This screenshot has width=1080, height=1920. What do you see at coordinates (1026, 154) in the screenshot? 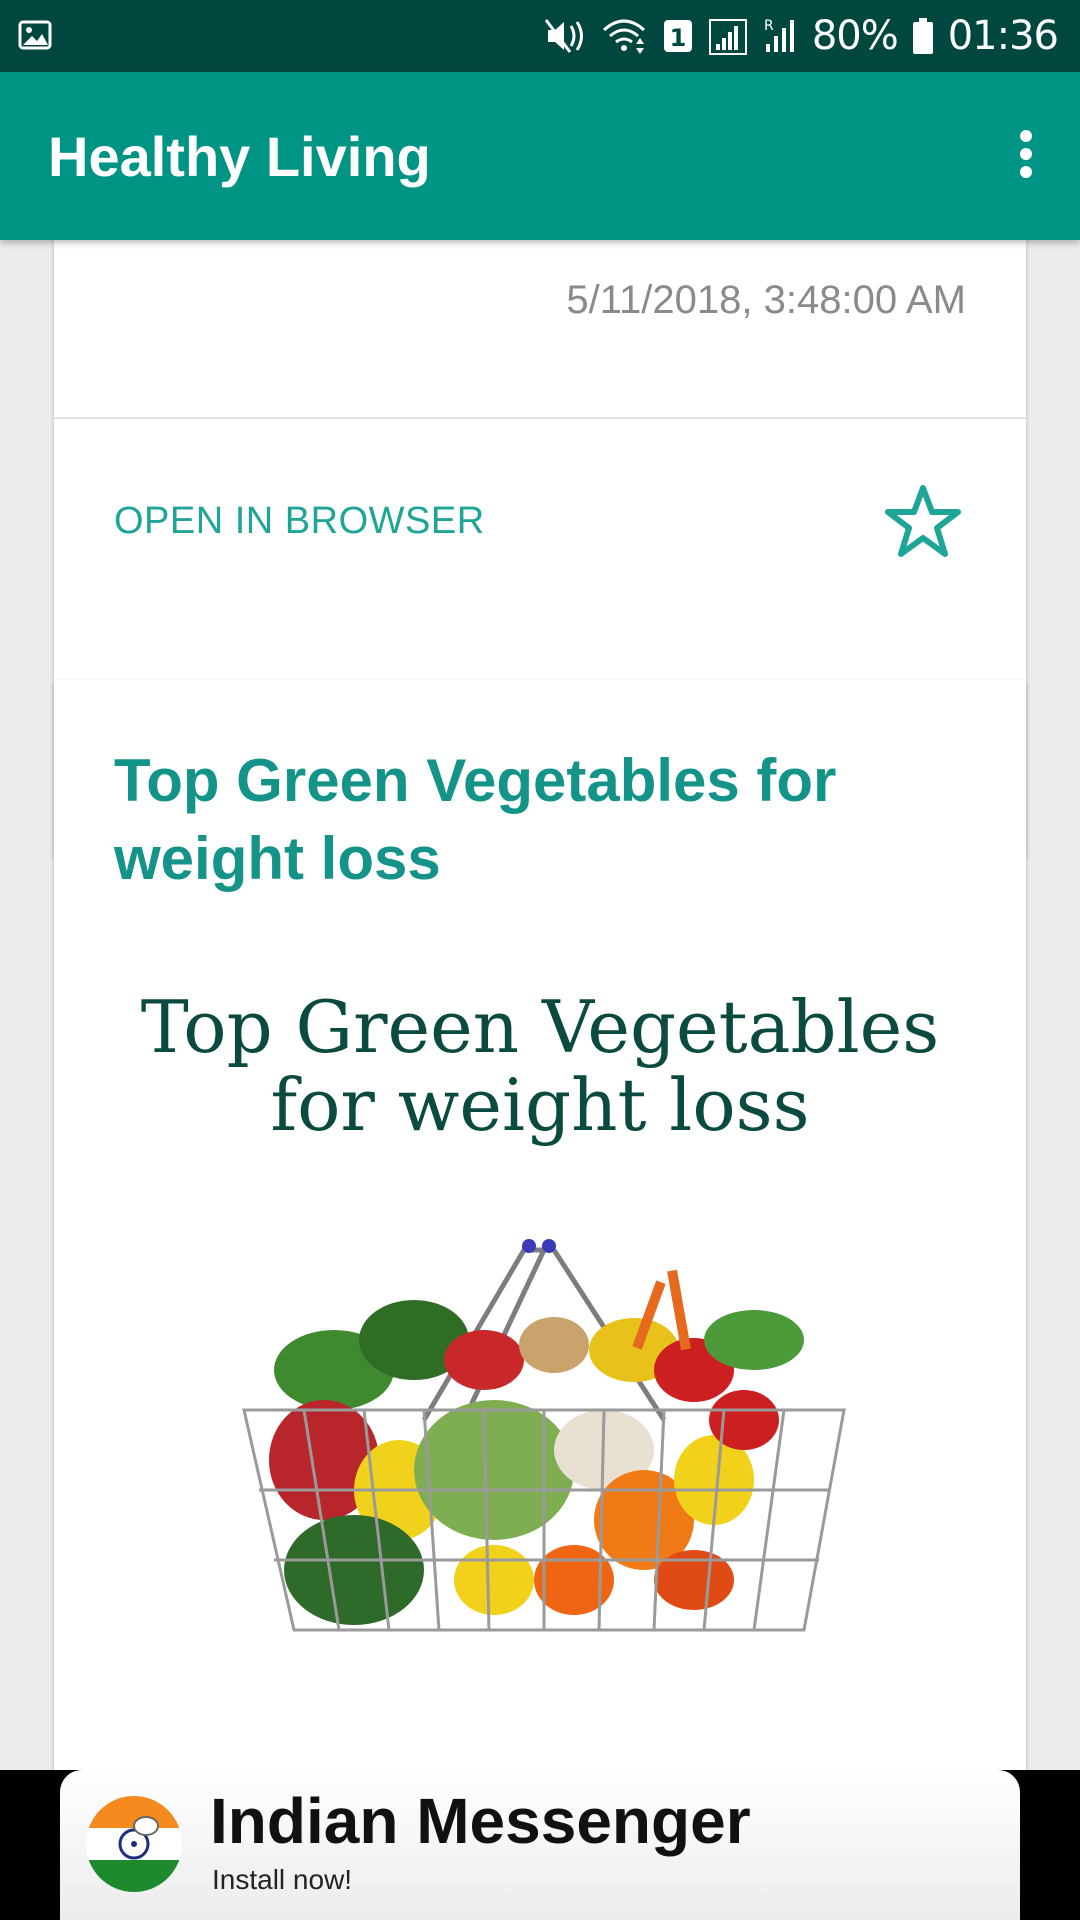
I see `more-vert-icon` at bounding box center [1026, 154].